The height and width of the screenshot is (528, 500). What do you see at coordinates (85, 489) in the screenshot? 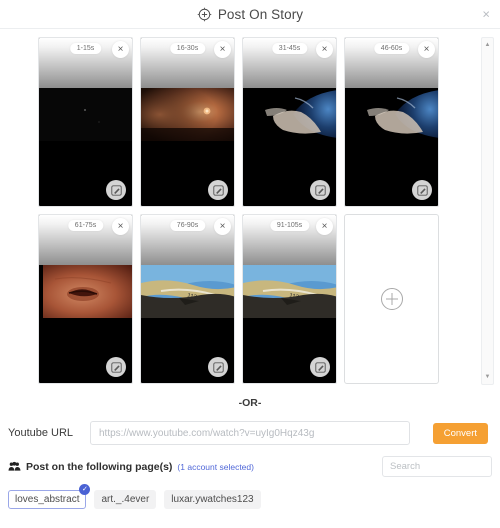
I see `check-icon: ✓` at bounding box center [85, 489].